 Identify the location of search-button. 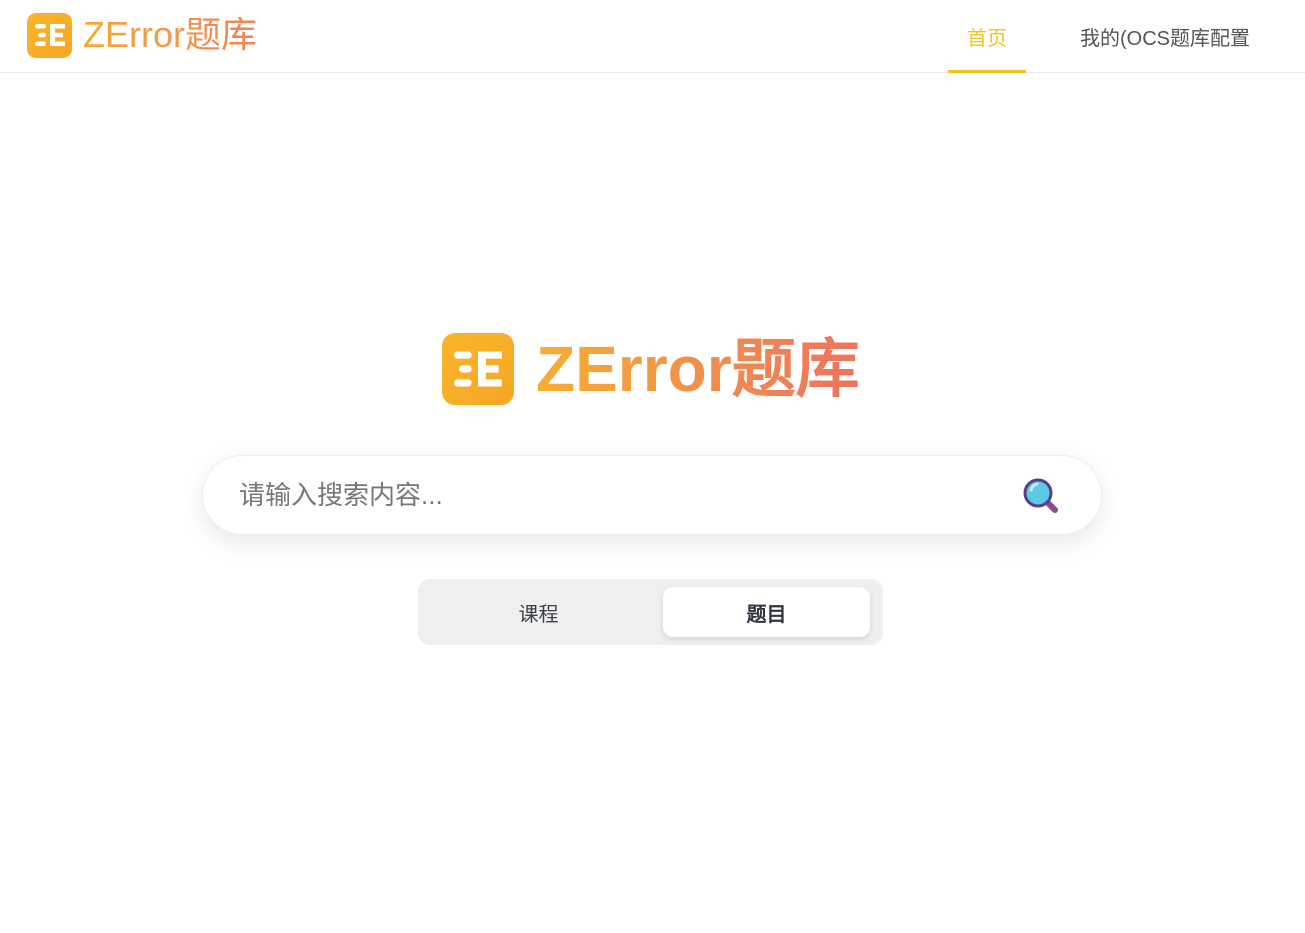
(1042, 497).